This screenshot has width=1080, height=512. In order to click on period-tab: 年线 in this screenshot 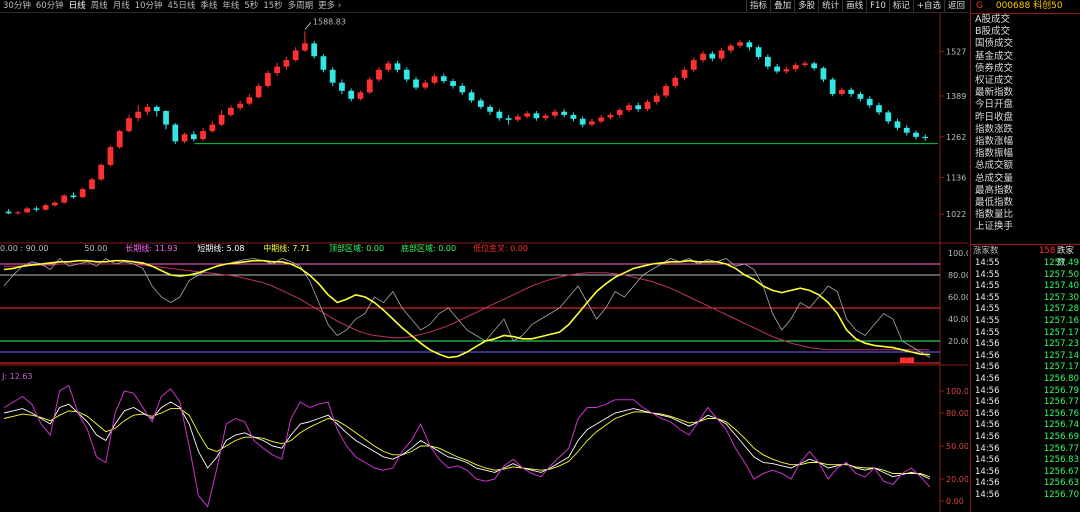, I will do `click(230, 6)`.